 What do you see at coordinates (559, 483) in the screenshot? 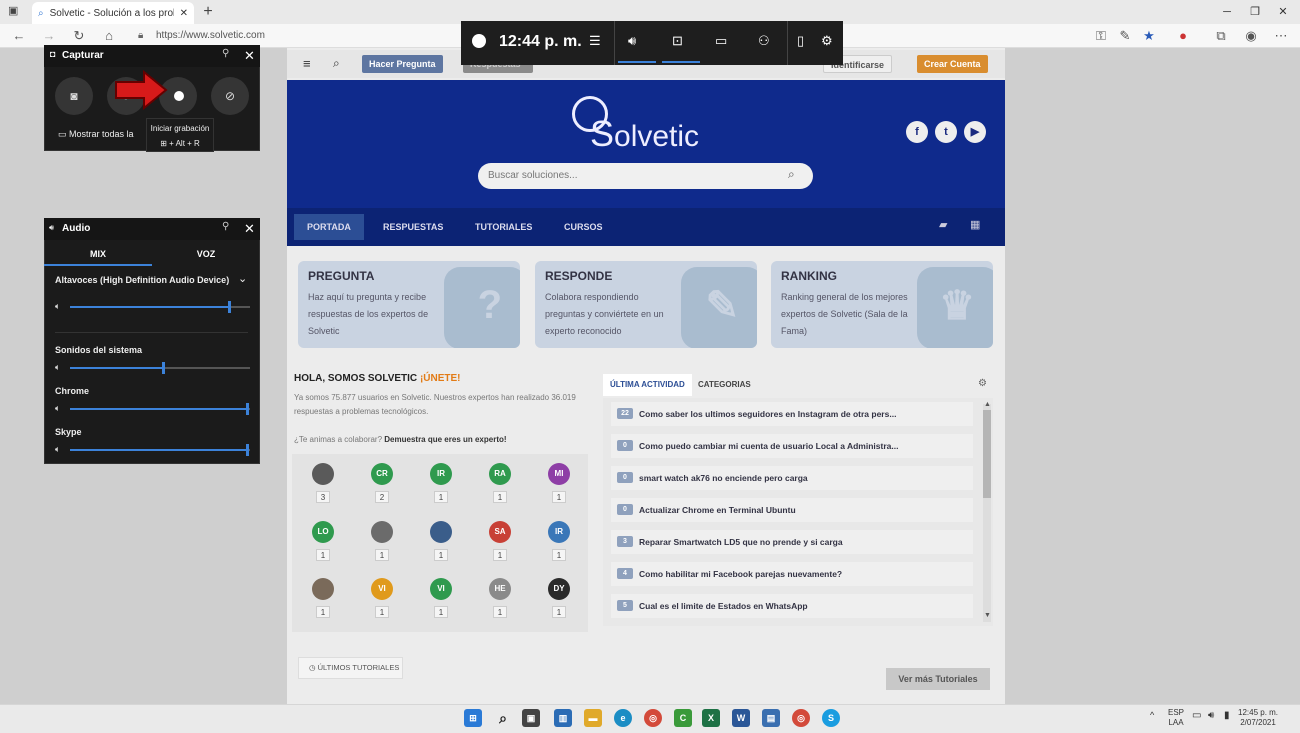
I see `user-avatar: MI 1` at bounding box center [559, 483].